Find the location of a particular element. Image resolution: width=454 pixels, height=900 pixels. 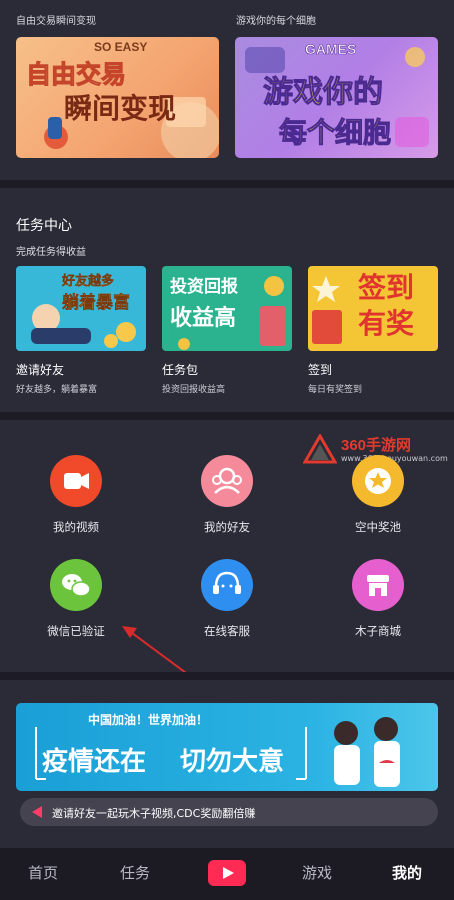

game-banner-line1: 游戏你的 is located at coordinates (323, 93).